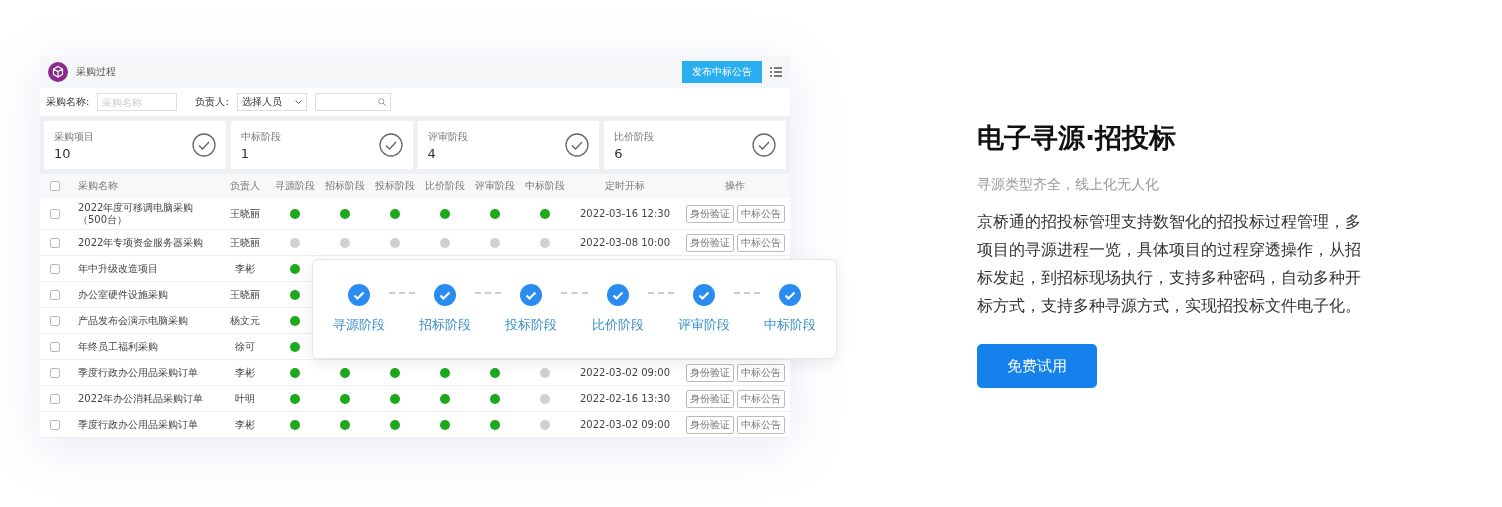 Image resolution: width=1502 pixels, height=507 pixels. What do you see at coordinates (359, 325) in the screenshot?
I see `step-label: 寻源阶段` at bounding box center [359, 325].